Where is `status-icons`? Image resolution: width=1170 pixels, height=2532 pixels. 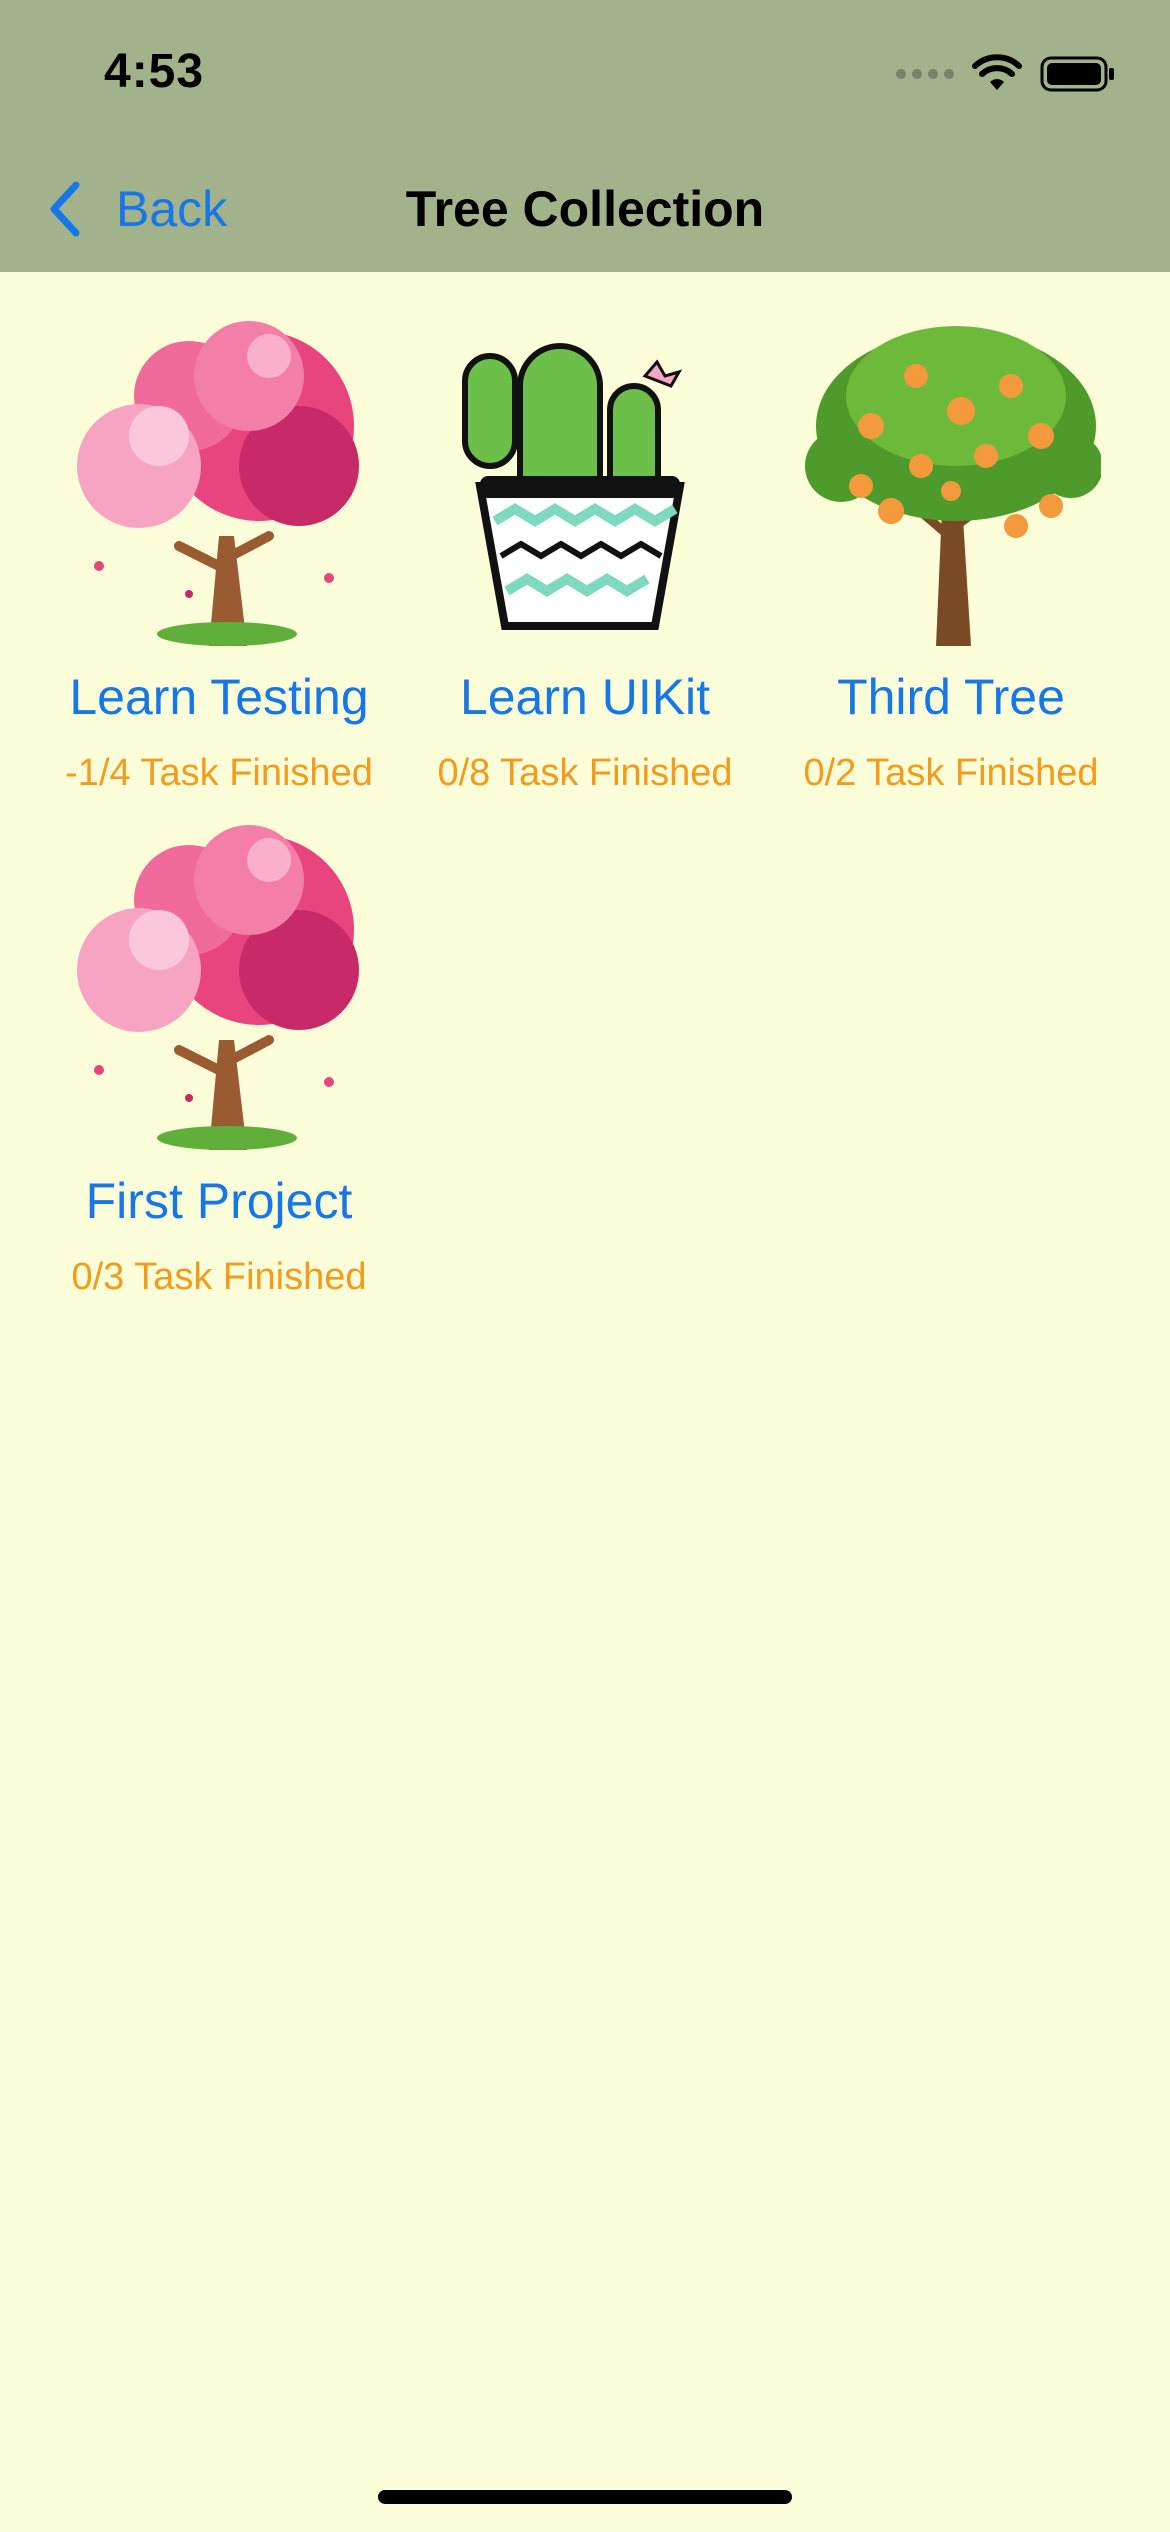
status-icons is located at coordinates (1006, 74).